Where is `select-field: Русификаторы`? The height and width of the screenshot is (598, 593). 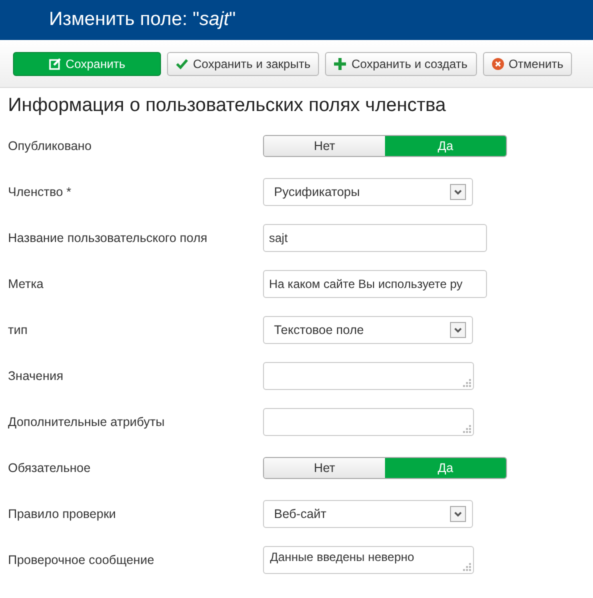
select-field: Русификаторы is located at coordinates (368, 192).